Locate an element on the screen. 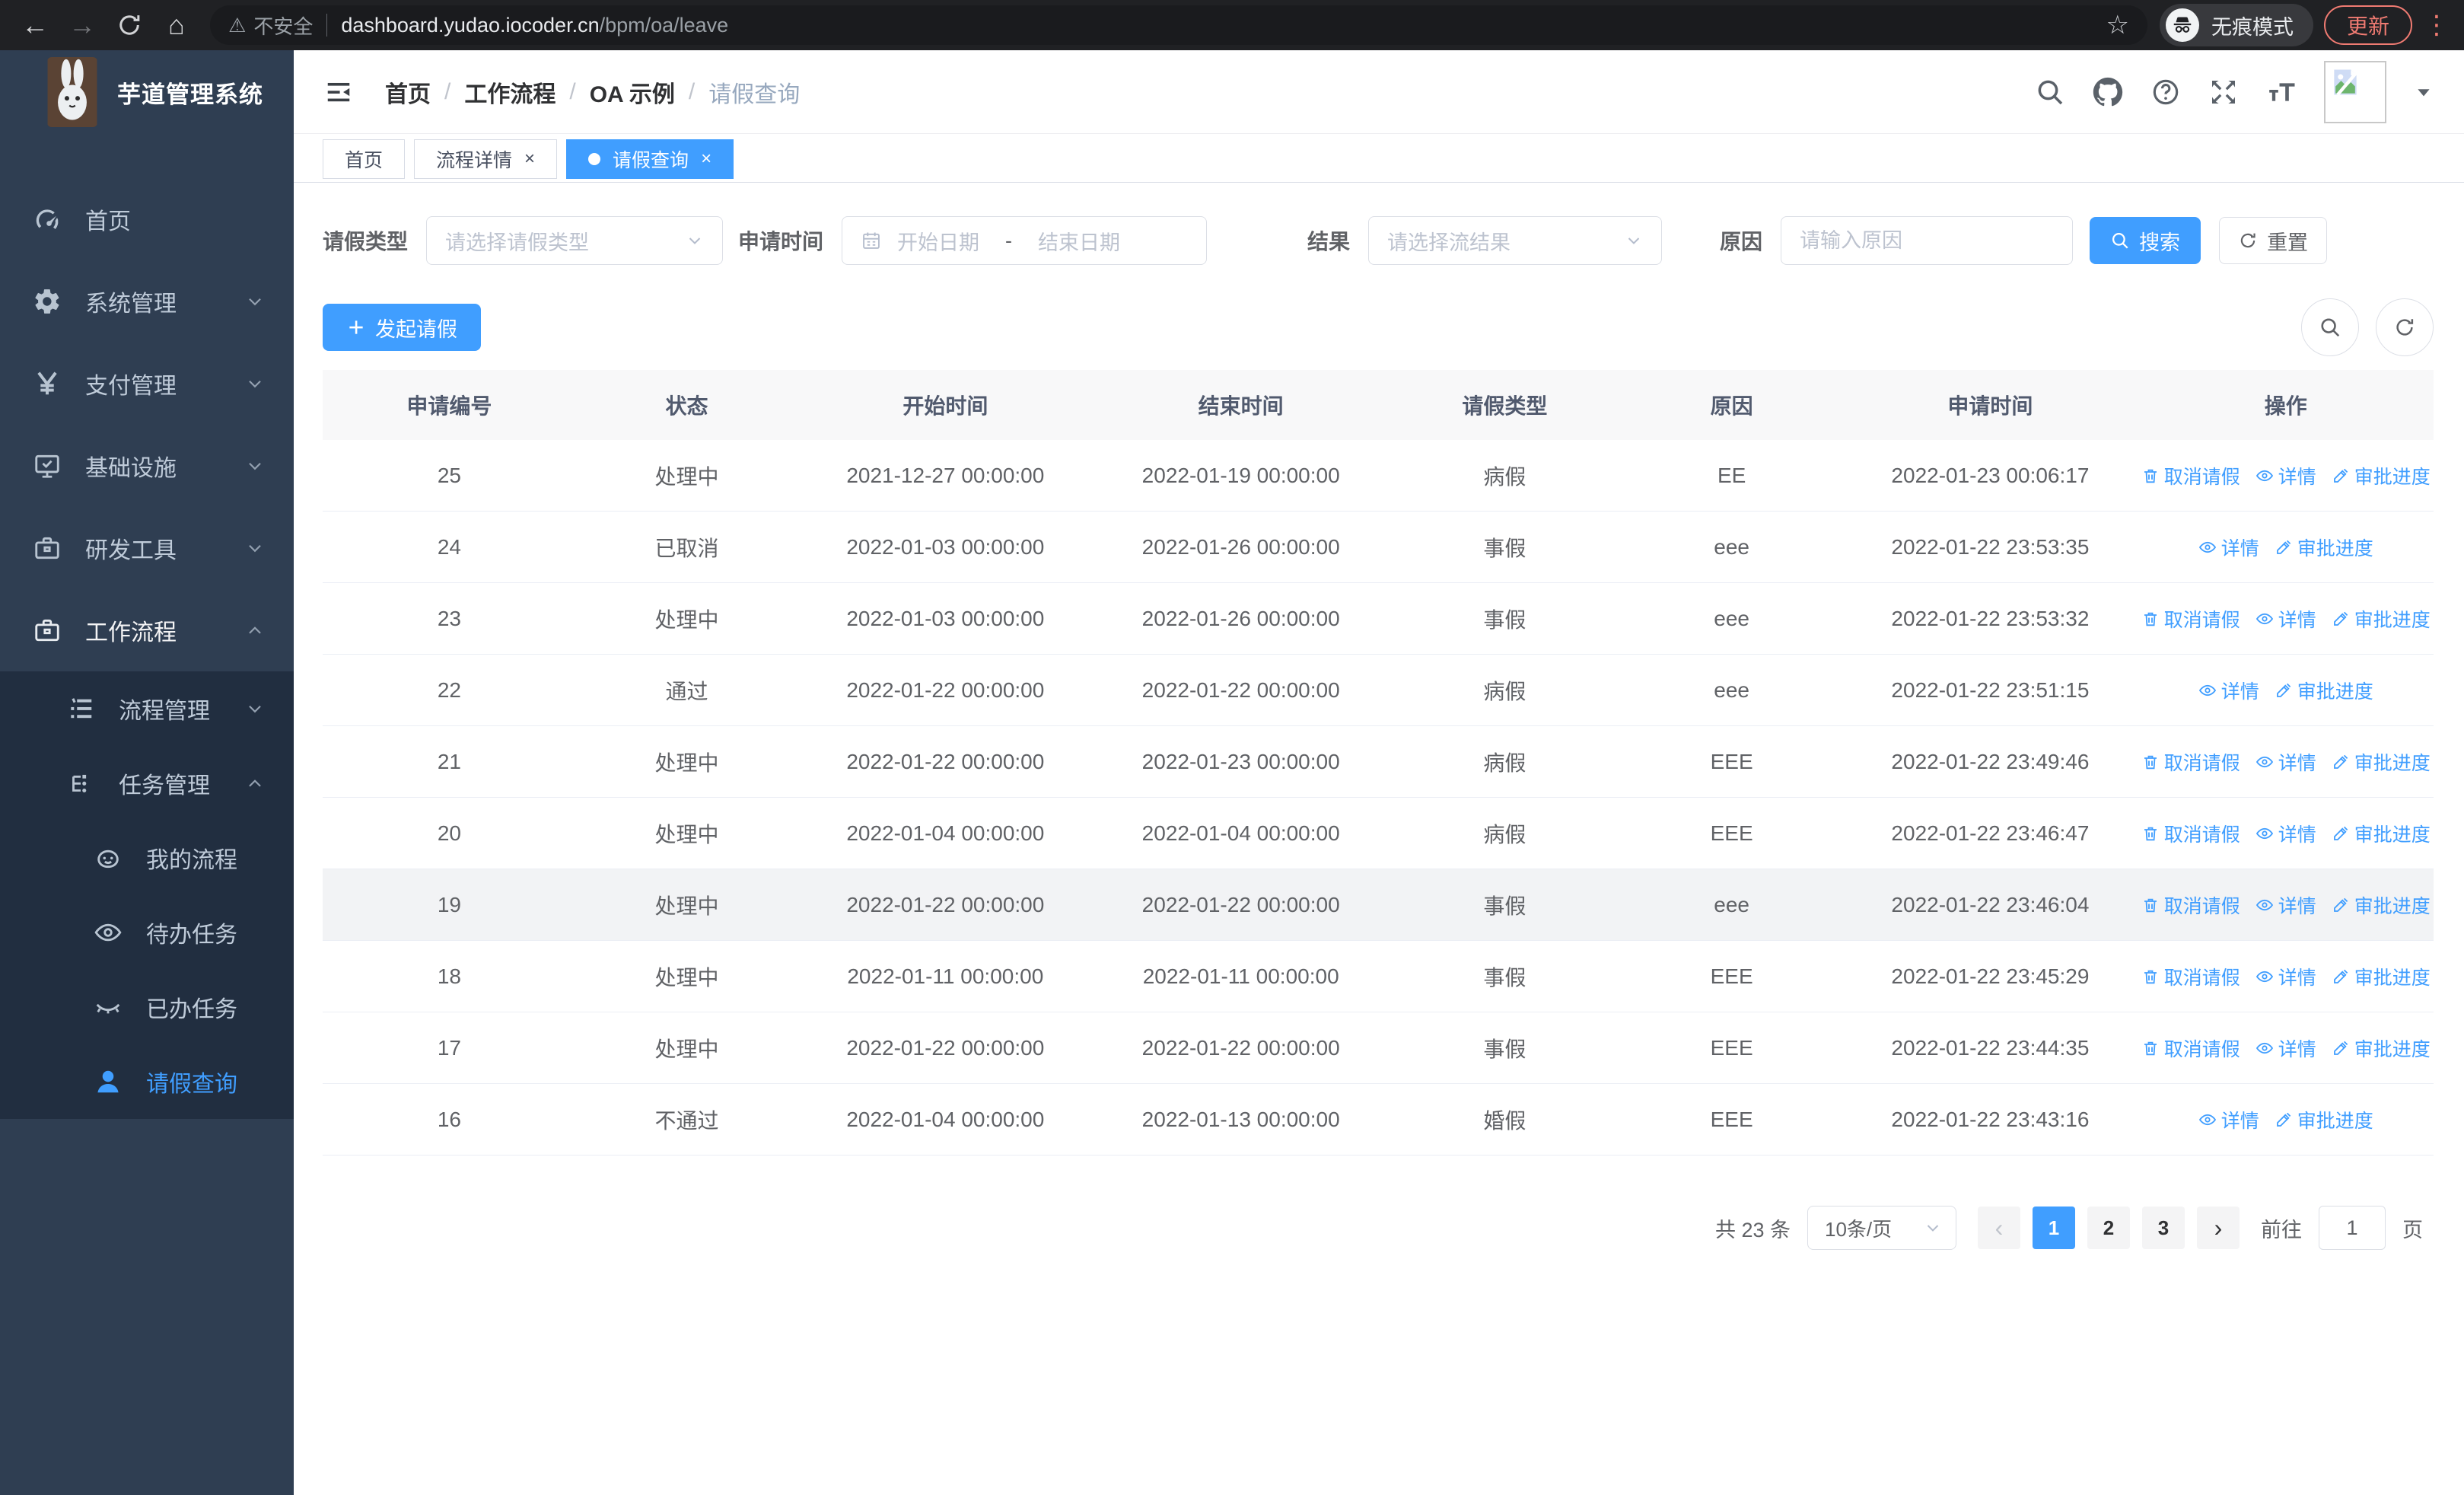  action-label: 审批进度 is located at coordinates (2392, 906).